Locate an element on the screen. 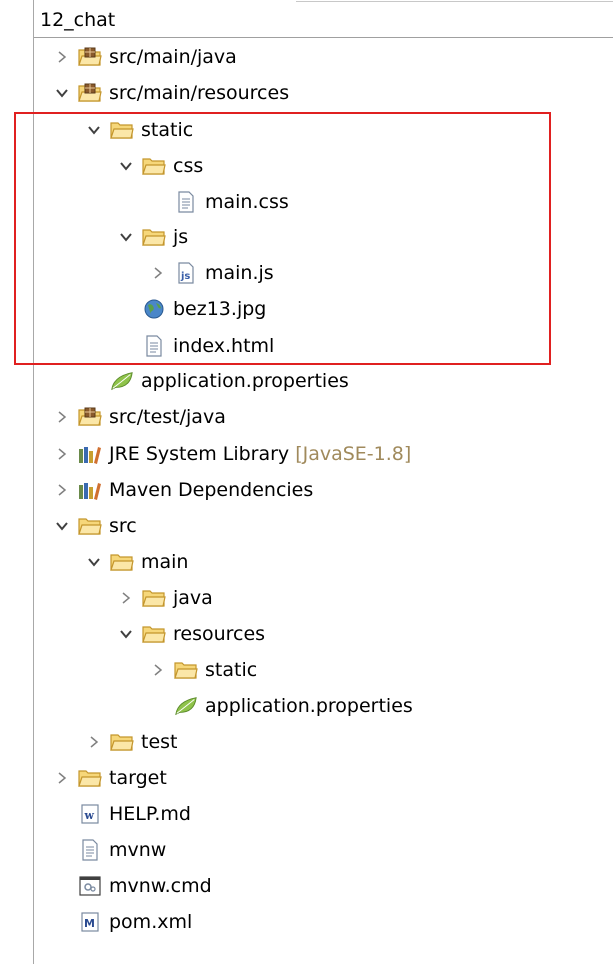 This screenshot has width=613, height=964. tree-item-label: src/main/resources is located at coordinates (199, 93).